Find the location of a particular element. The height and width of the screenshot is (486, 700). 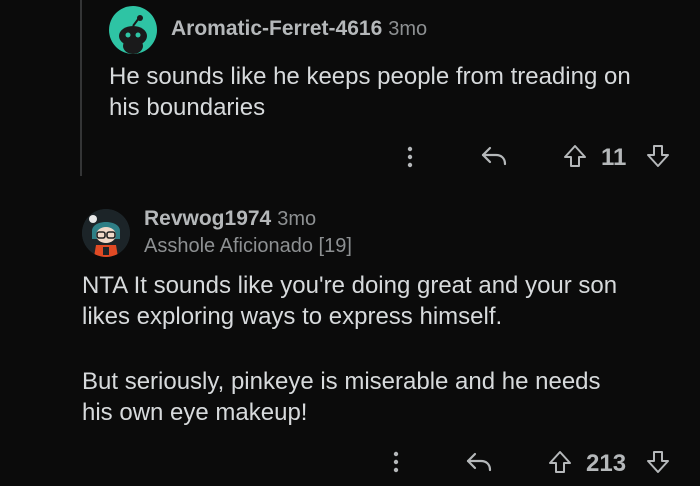

vote-score: 11 is located at coordinates (614, 157).